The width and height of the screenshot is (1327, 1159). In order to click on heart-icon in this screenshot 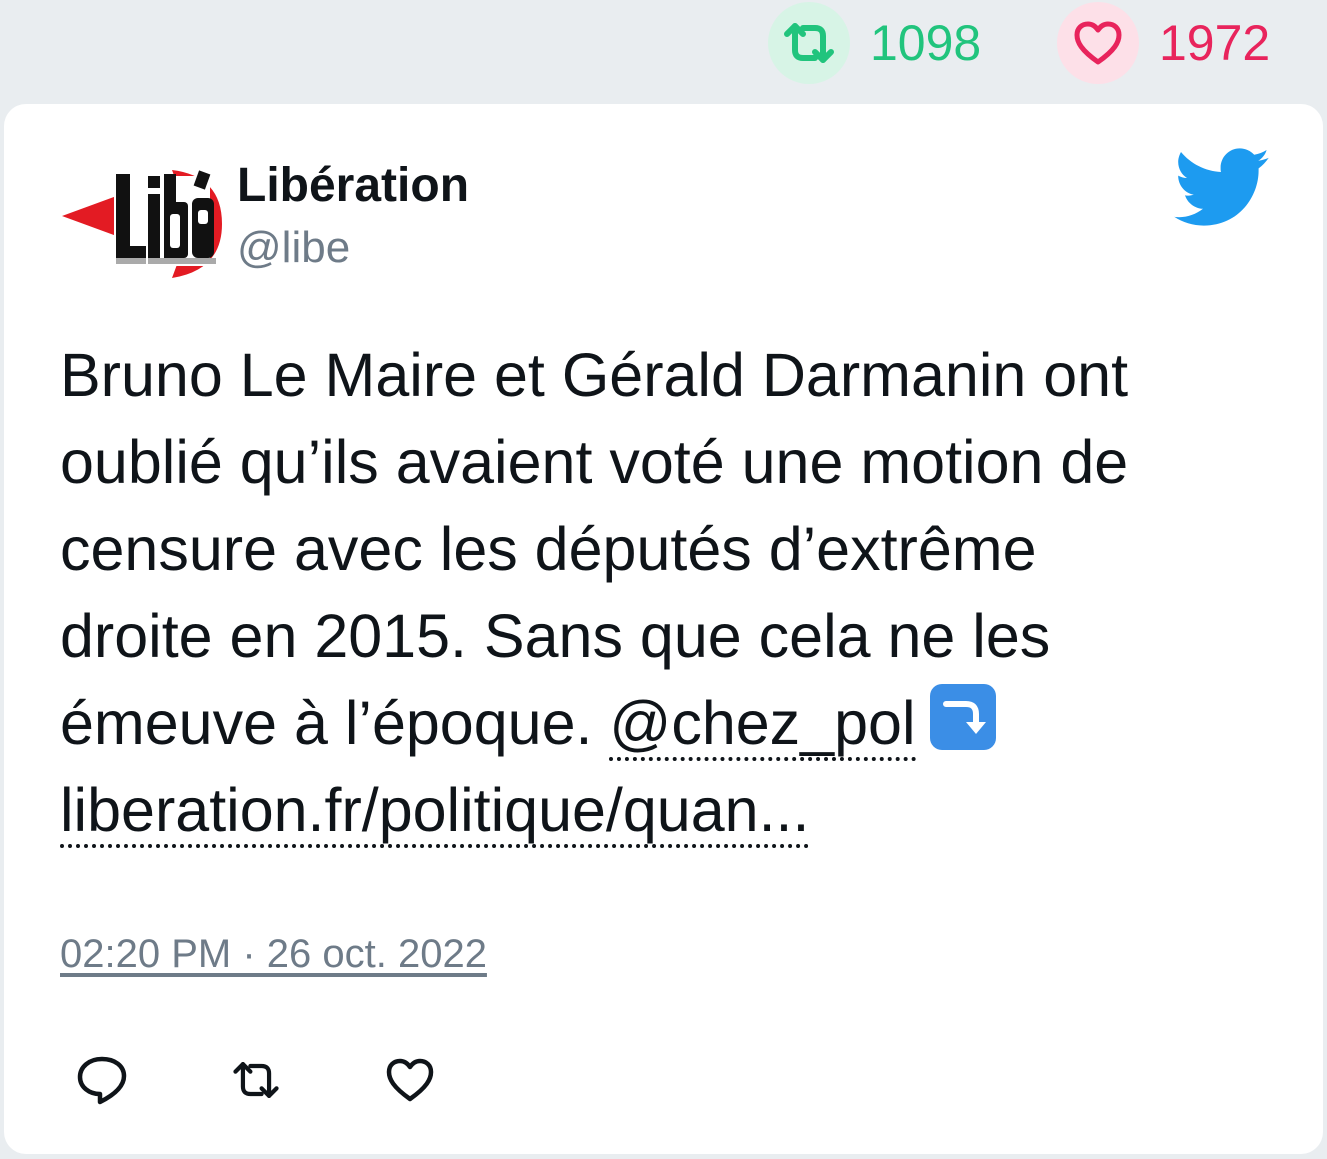, I will do `click(1098, 43)`.